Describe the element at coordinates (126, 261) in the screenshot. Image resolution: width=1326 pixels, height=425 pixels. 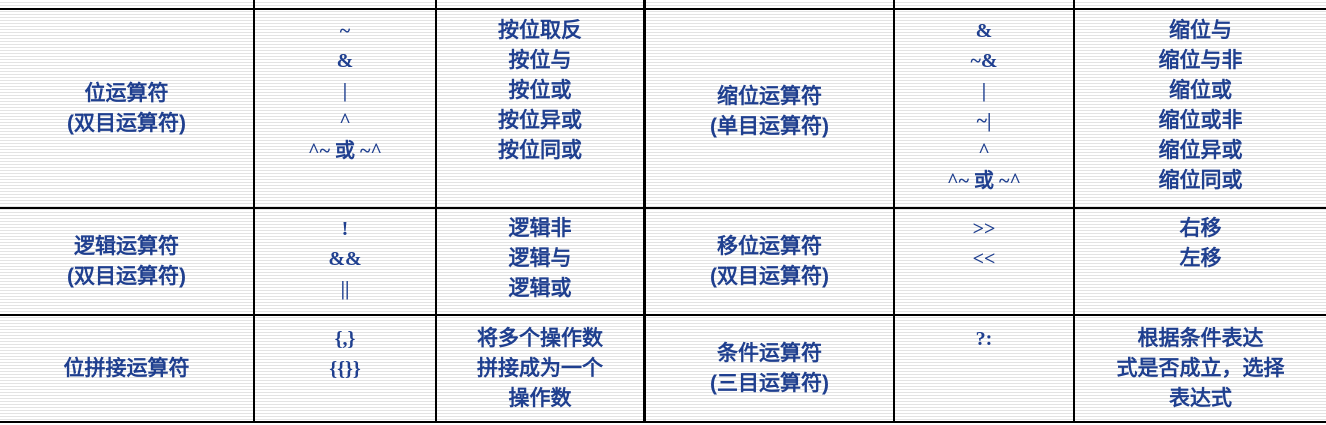
I see `category-cell: 逻辑运算符 (双目运算符)` at that location.